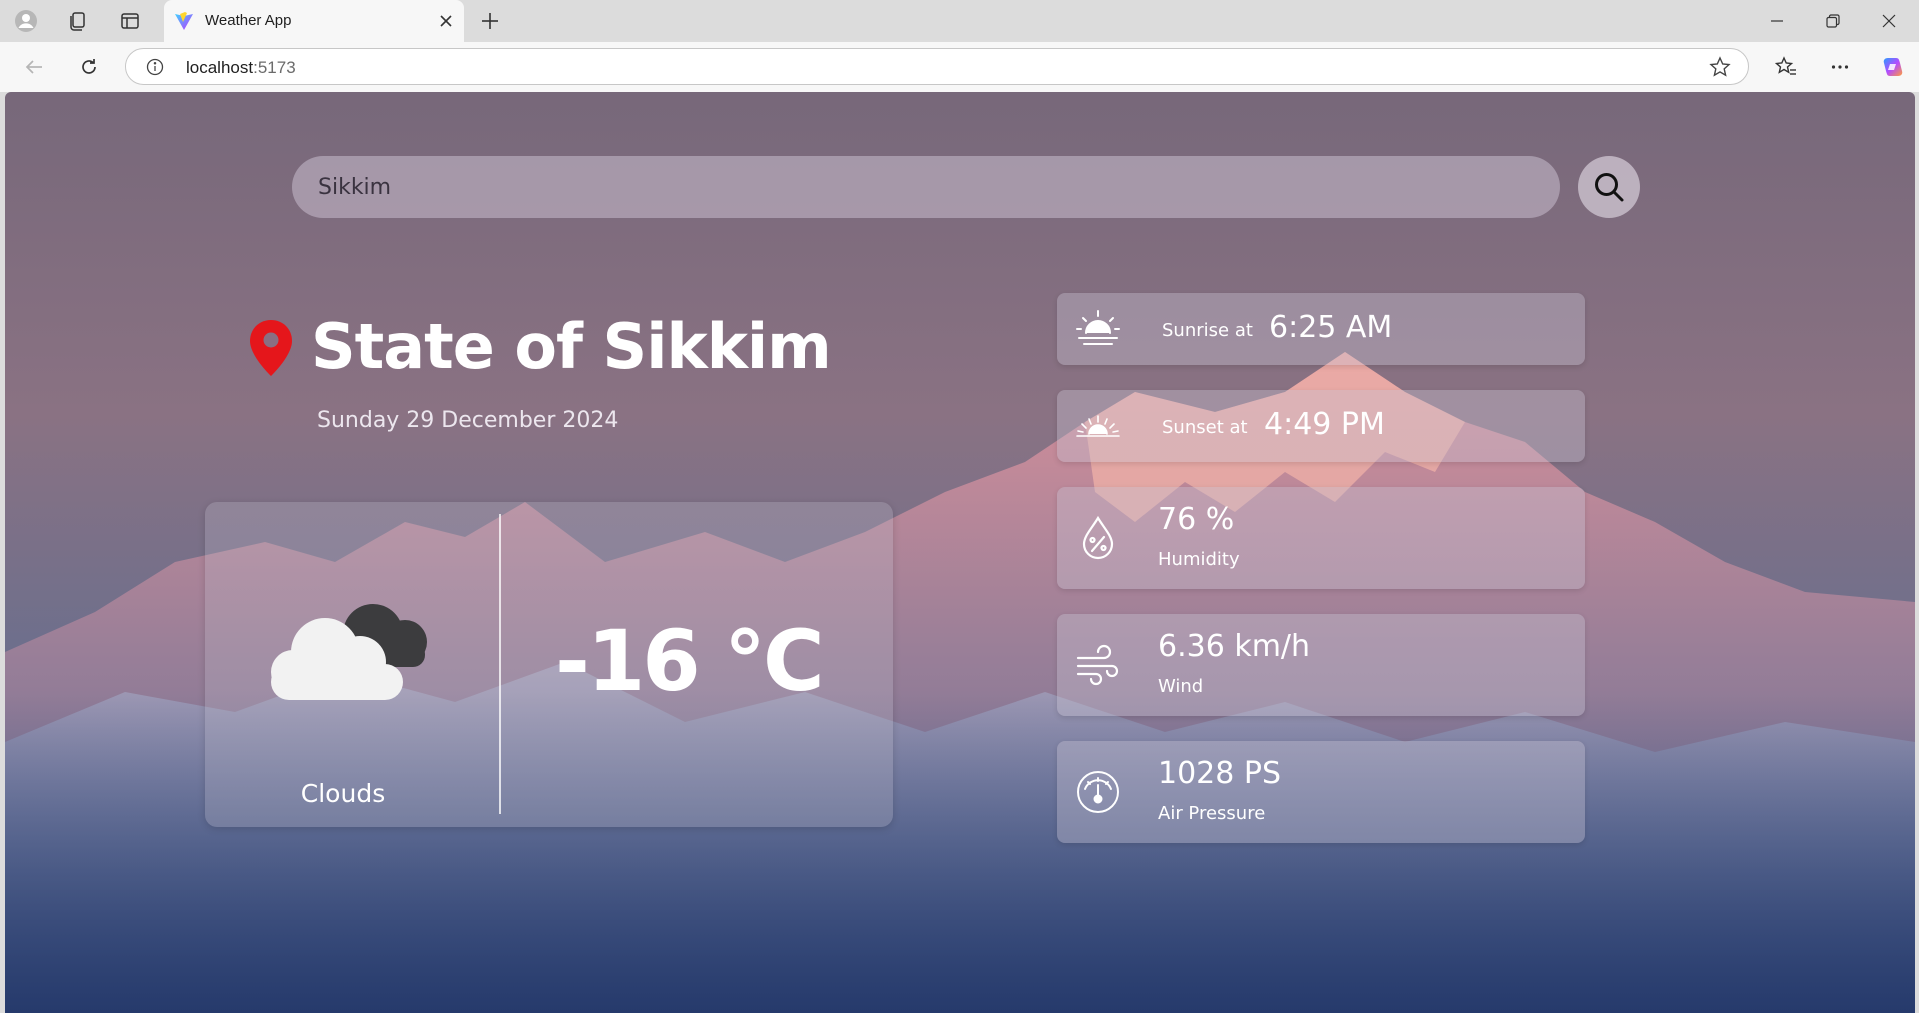 This screenshot has height=1013, width=1919. I want to click on map-pin-icon, so click(271, 348).